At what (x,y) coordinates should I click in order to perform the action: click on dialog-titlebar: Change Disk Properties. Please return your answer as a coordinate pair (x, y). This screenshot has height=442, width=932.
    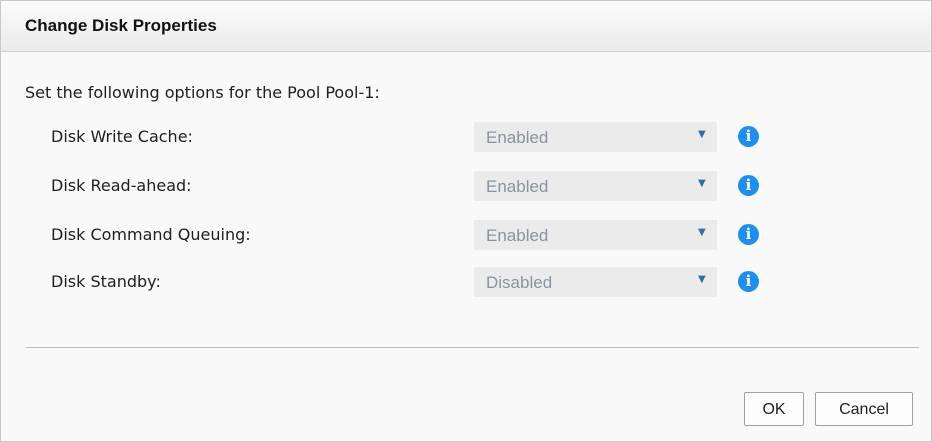
    Looking at the image, I should click on (466, 26).